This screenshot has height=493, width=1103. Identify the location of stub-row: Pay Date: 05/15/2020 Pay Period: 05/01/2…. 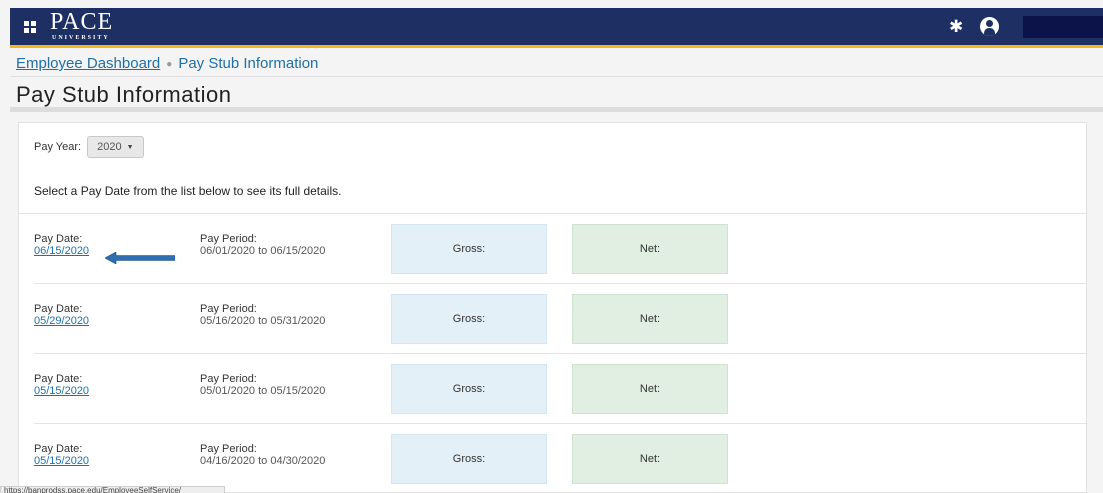
(553, 389).